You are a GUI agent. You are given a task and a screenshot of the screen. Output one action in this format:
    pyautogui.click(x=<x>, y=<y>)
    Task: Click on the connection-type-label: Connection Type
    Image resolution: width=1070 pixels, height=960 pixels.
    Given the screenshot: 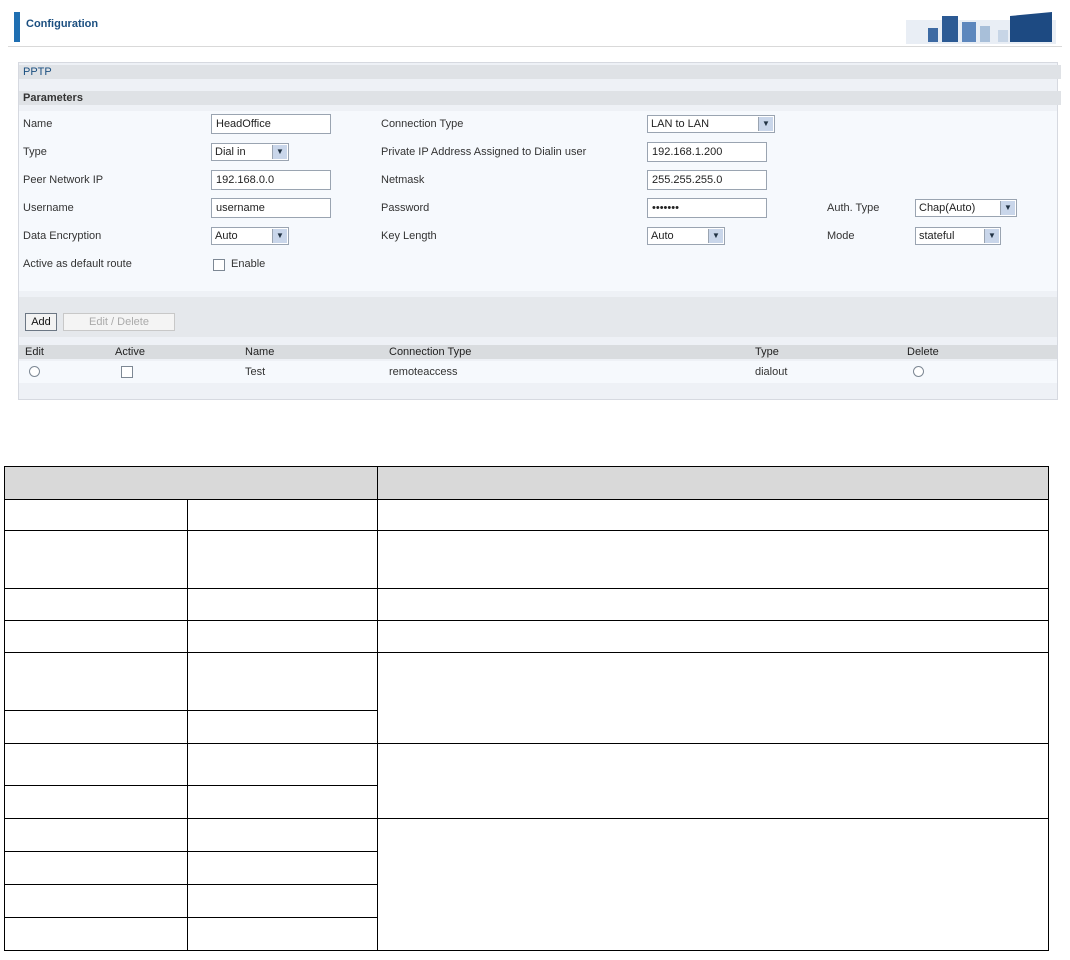 What is the action you would take?
    pyautogui.click(x=422, y=124)
    